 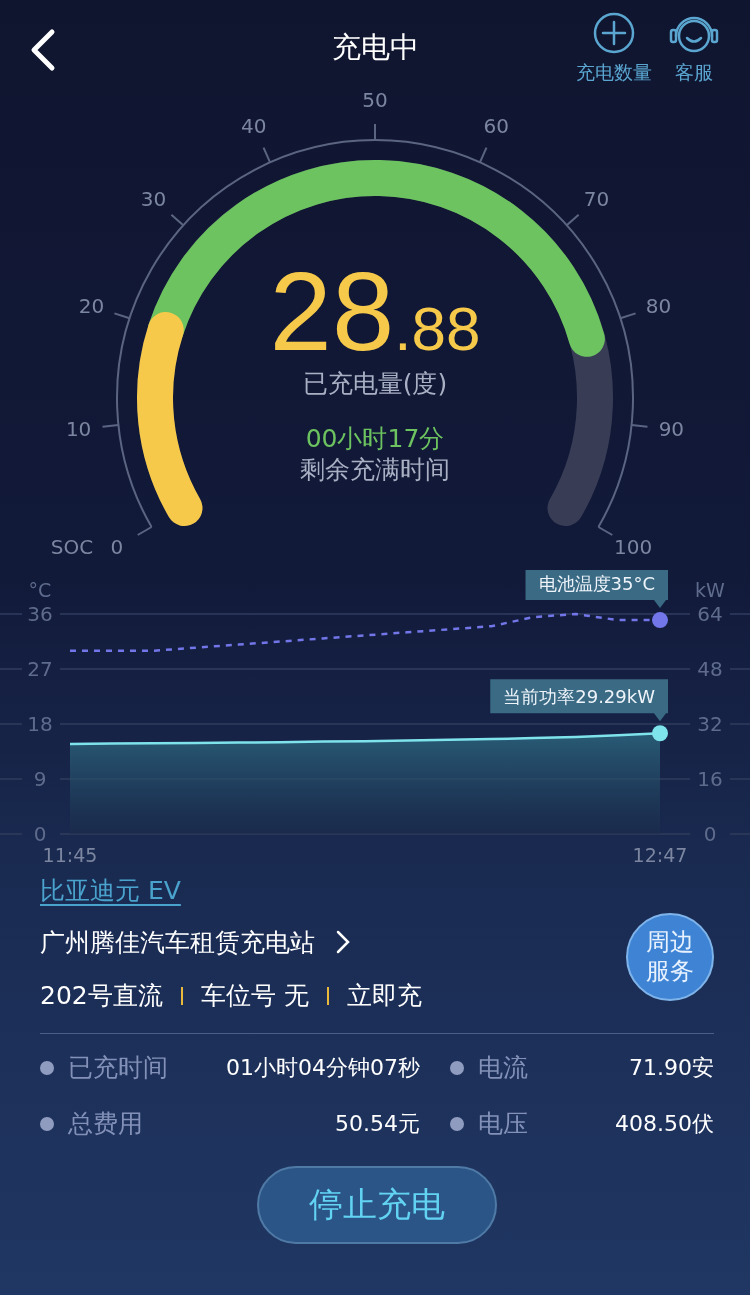 I want to click on scale-label: 0, so click(x=117, y=547).